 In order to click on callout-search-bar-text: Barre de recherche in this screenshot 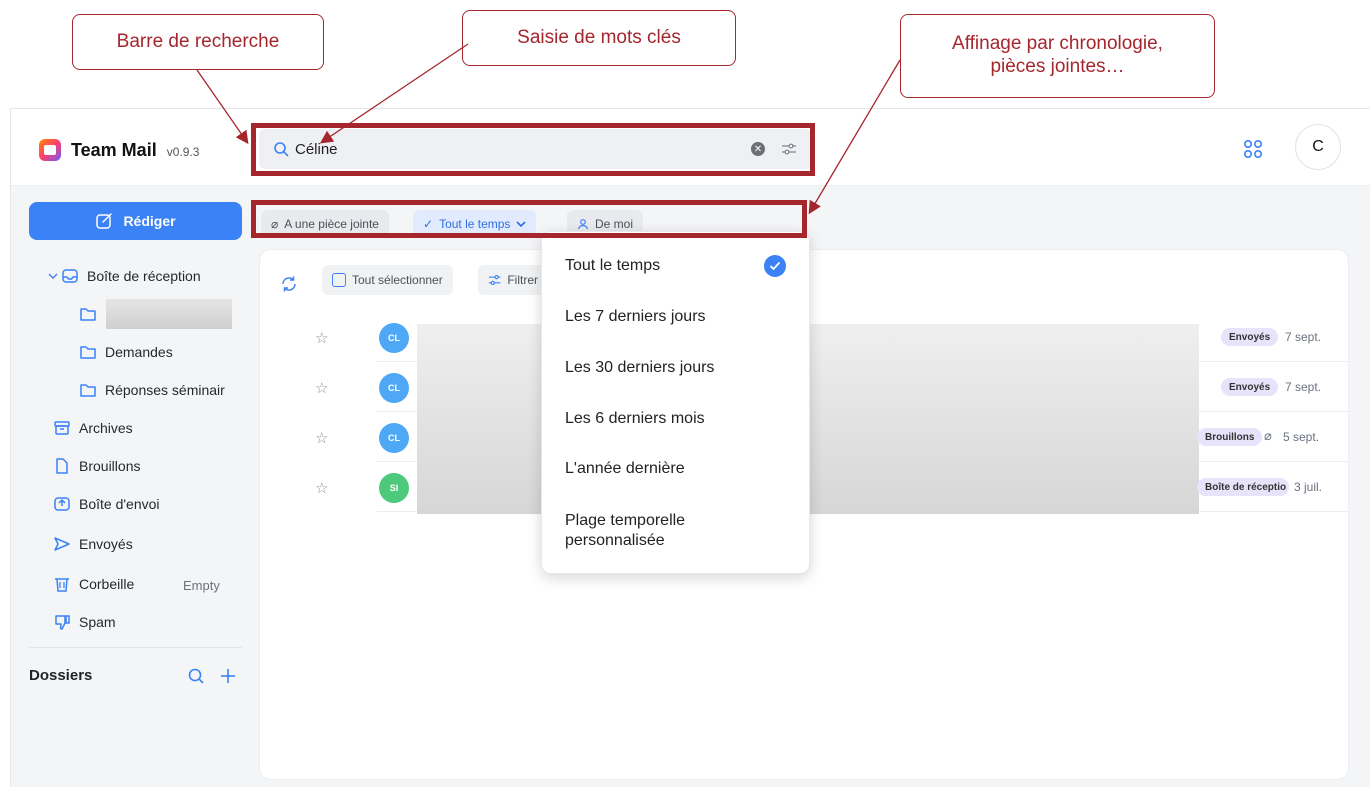, I will do `click(198, 41)`.